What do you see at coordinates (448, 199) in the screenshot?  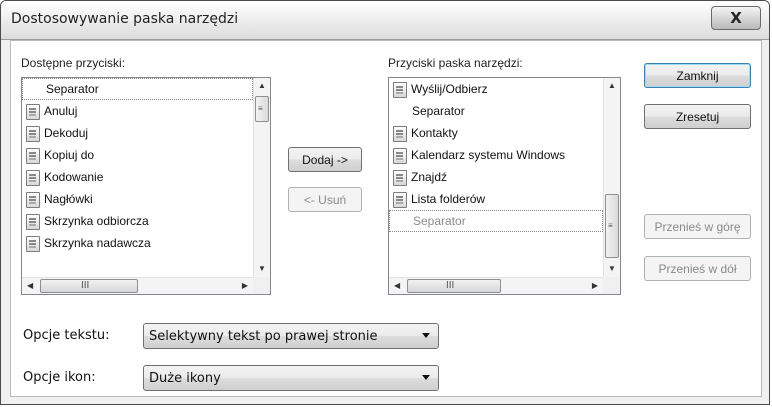 I see `list-item-label: Lista folderów` at bounding box center [448, 199].